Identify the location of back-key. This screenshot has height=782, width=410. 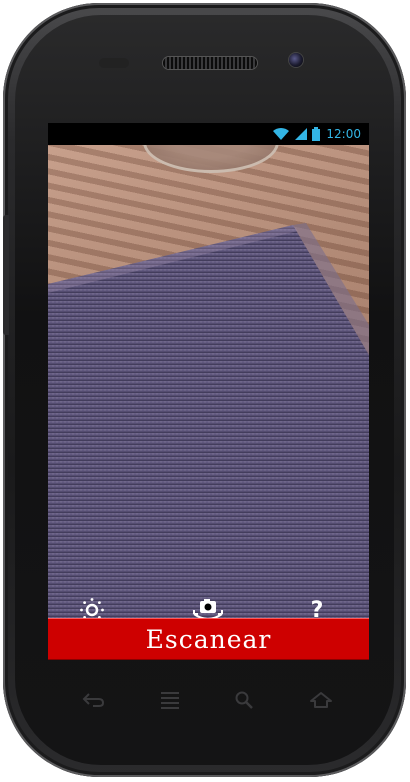
(93, 700).